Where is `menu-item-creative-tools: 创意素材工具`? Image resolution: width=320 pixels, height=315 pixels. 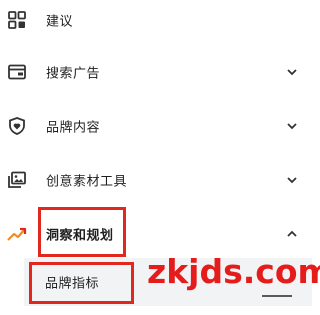 menu-item-creative-tools: 创意素材工具 is located at coordinates (156, 180).